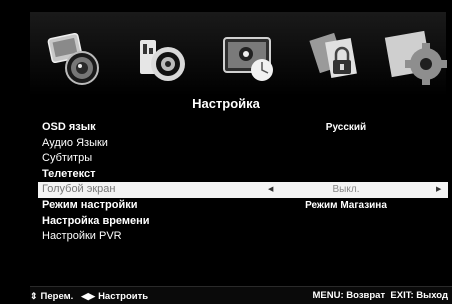  What do you see at coordinates (123, 296) in the screenshot?
I see `footer-adjust-hint: Настроить` at bounding box center [123, 296].